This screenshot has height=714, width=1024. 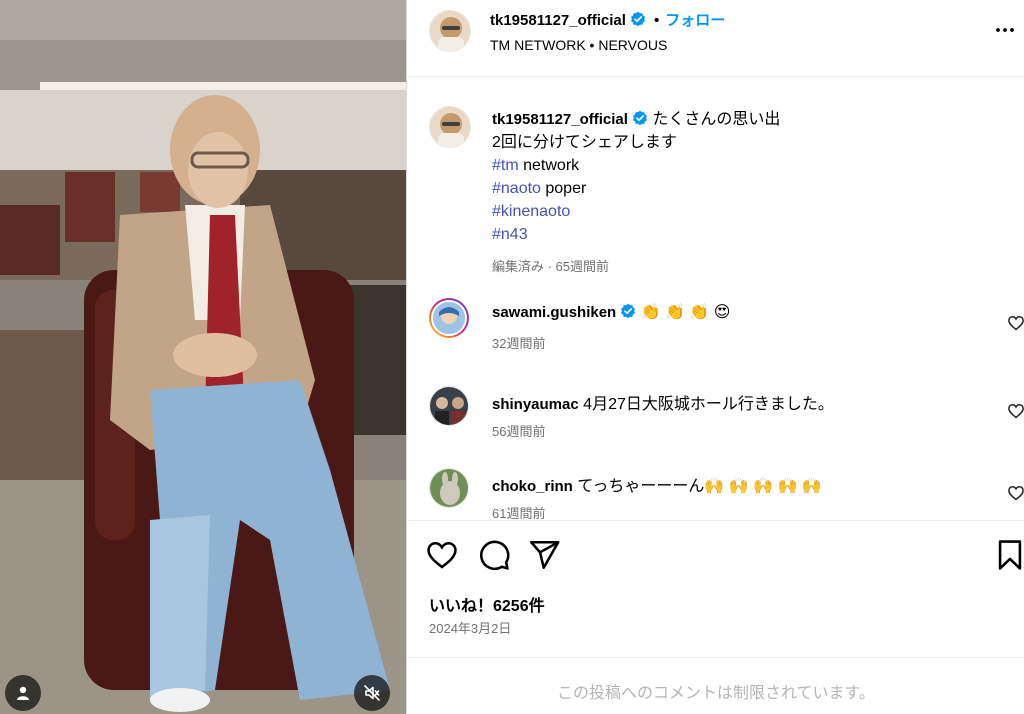 I want to click on caption-text-line: 2回に分けてシェアします, so click(x=584, y=142).